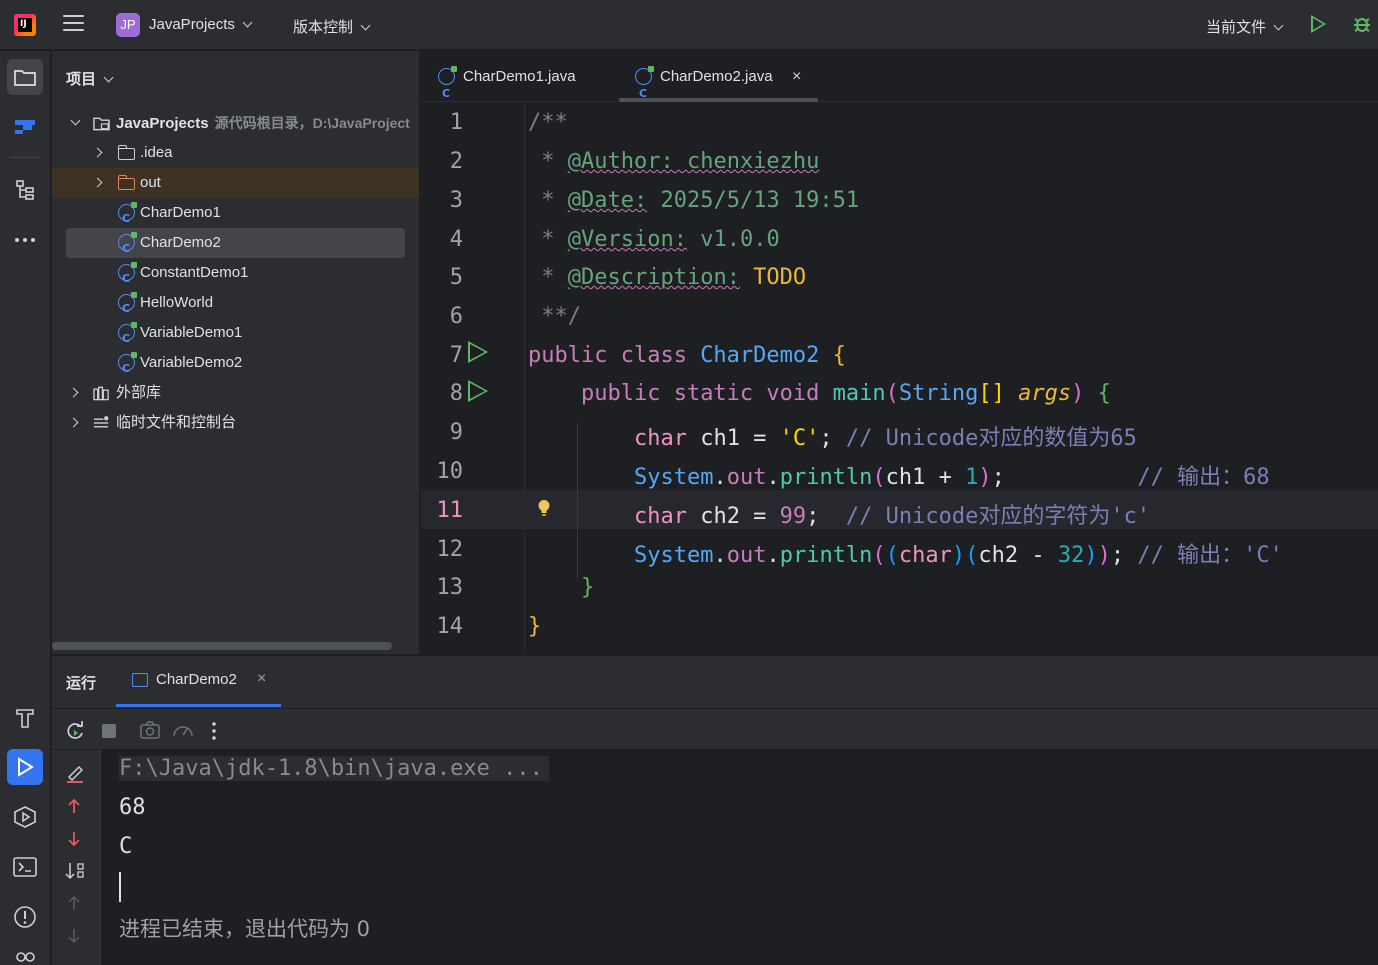 This screenshot has height=965, width=1378. What do you see at coordinates (450, 626) in the screenshot?
I see `line-number: 14` at bounding box center [450, 626].